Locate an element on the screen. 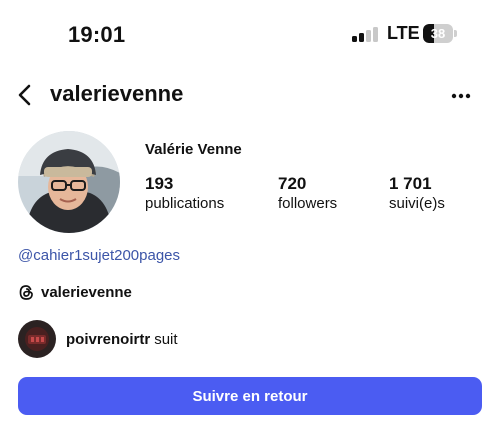 This screenshot has height=446, width=500. stat-following: 1 701 suivi(e)s is located at coordinates (417, 193).